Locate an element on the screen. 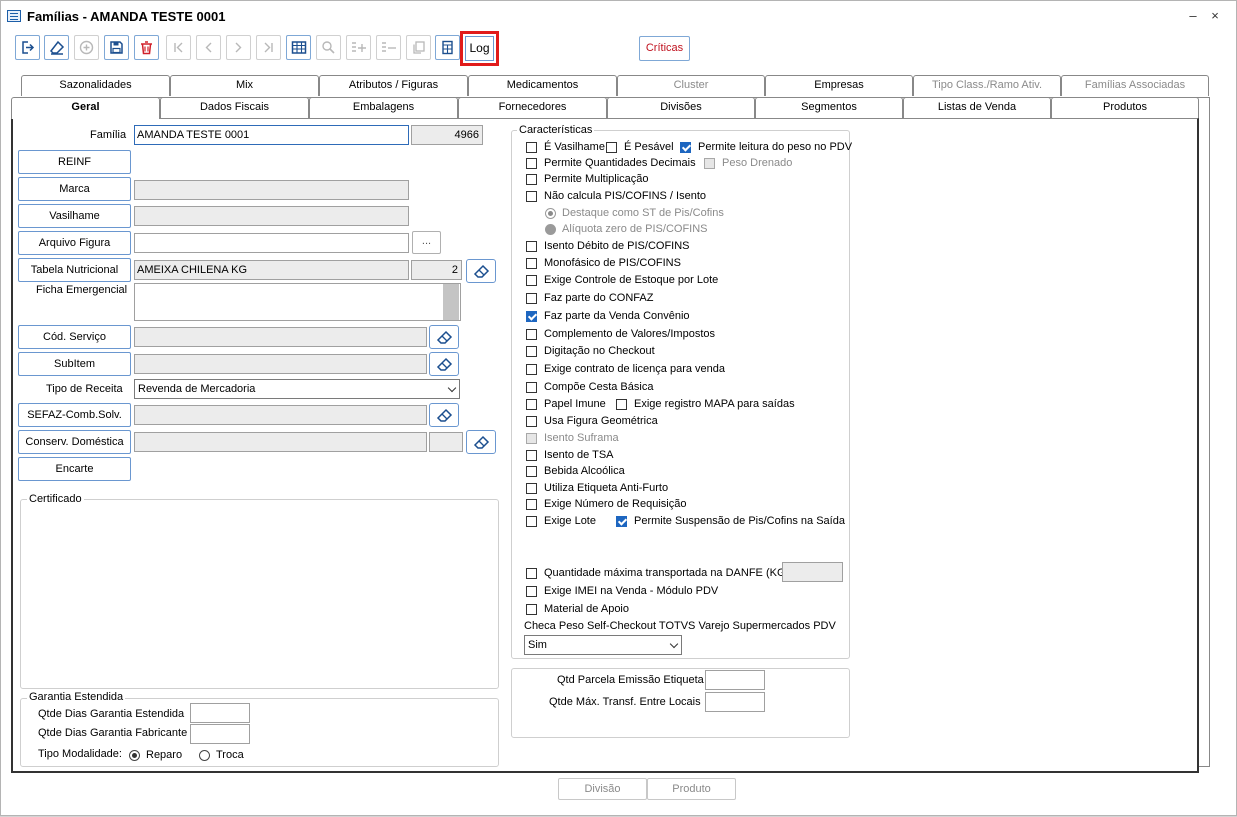  search-button is located at coordinates (328, 47).